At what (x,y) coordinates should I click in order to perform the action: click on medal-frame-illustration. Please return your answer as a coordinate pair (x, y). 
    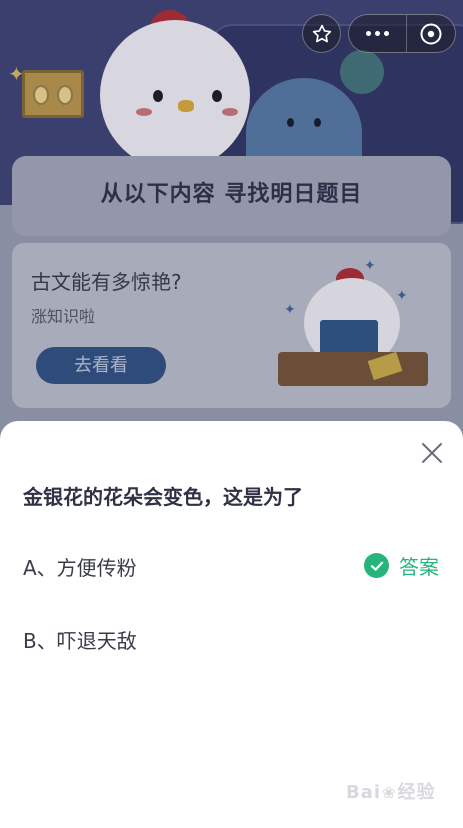
    Looking at the image, I should click on (53, 94).